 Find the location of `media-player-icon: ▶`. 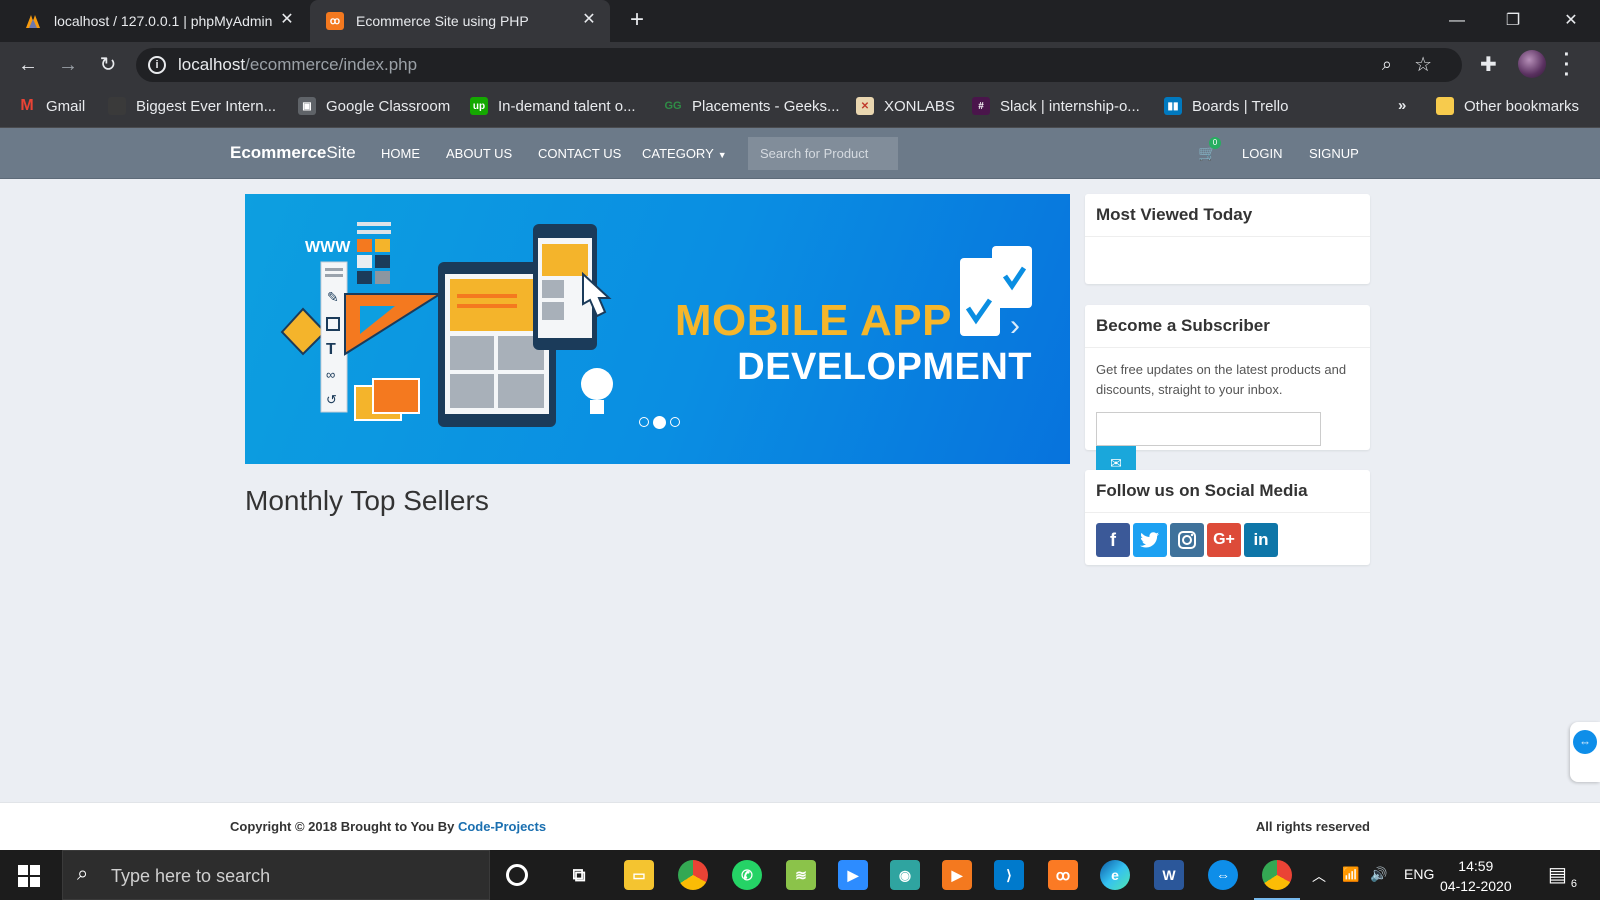

media-player-icon: ▶ is located at coordinates (957, 875).